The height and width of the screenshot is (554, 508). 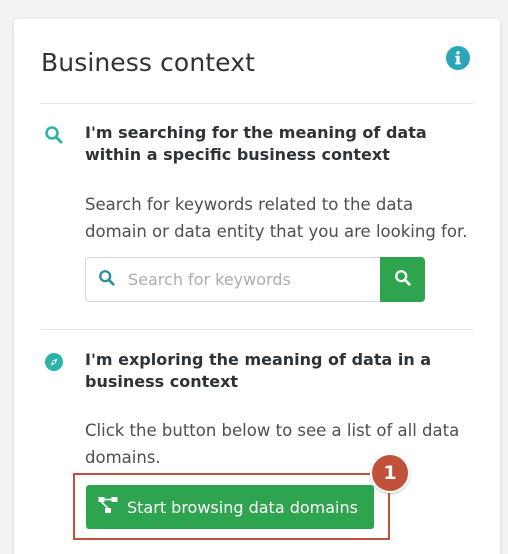 What do you see at coordinates (54, 362) in the screenshot?
I see `compass-icon` at bounding box center [54, 362].